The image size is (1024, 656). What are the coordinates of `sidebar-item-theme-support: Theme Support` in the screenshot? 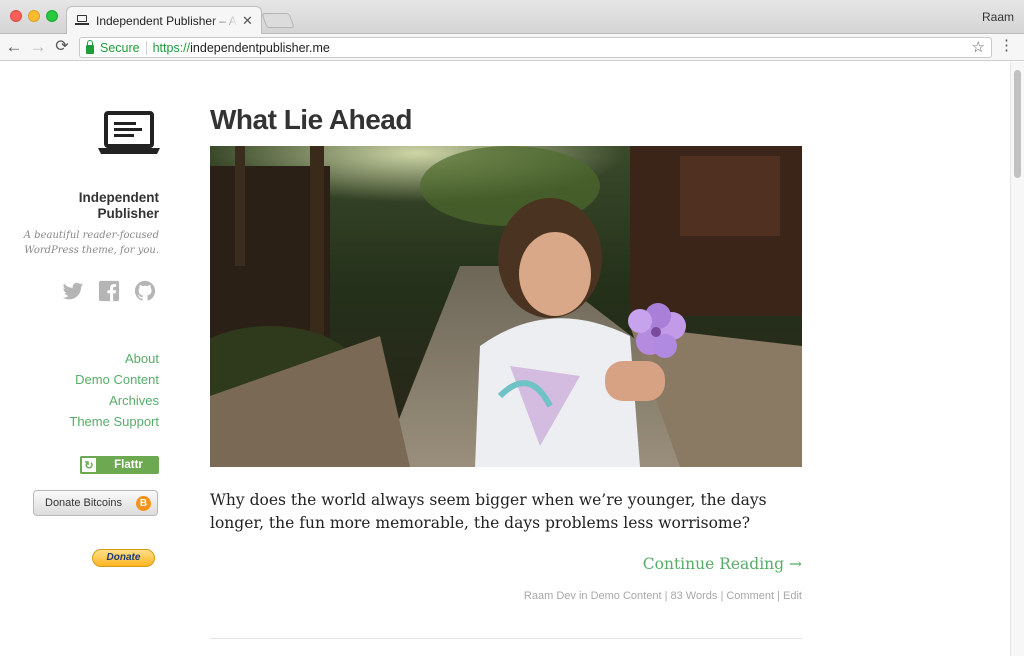 It's located at (114, 421).